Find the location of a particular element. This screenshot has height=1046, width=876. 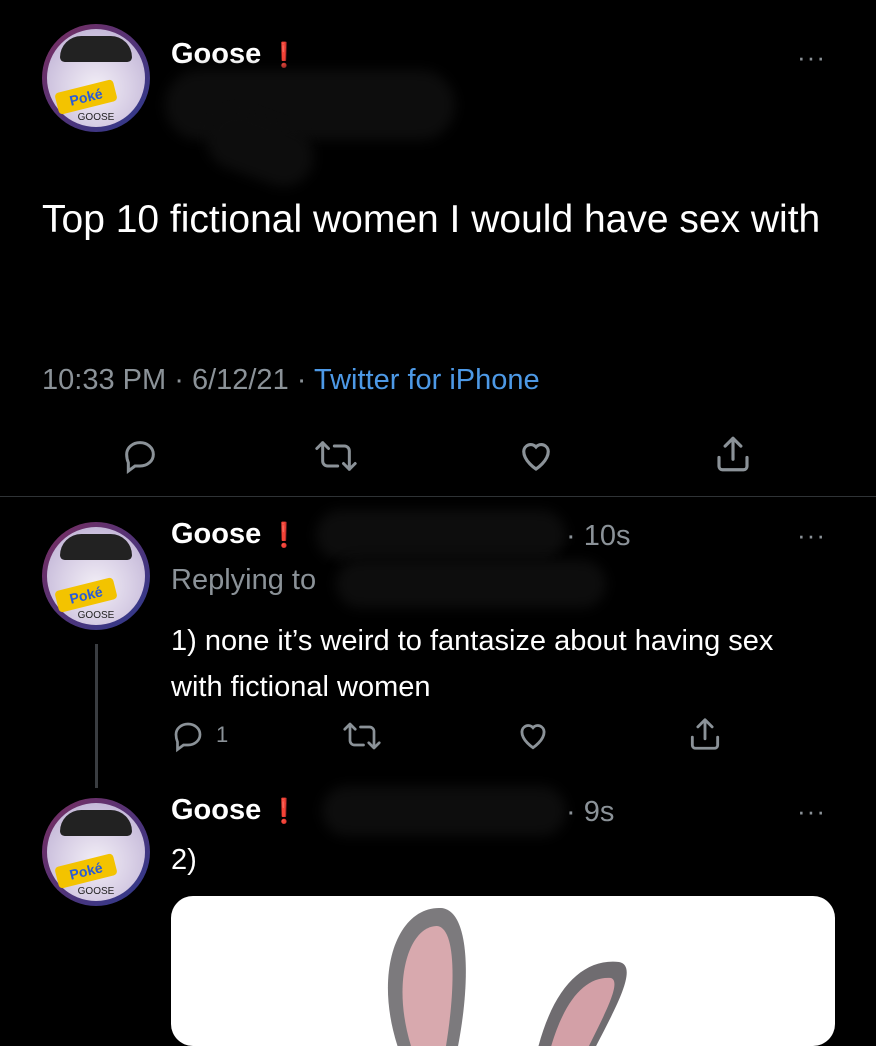

divider is located at coordinates (438, 496).